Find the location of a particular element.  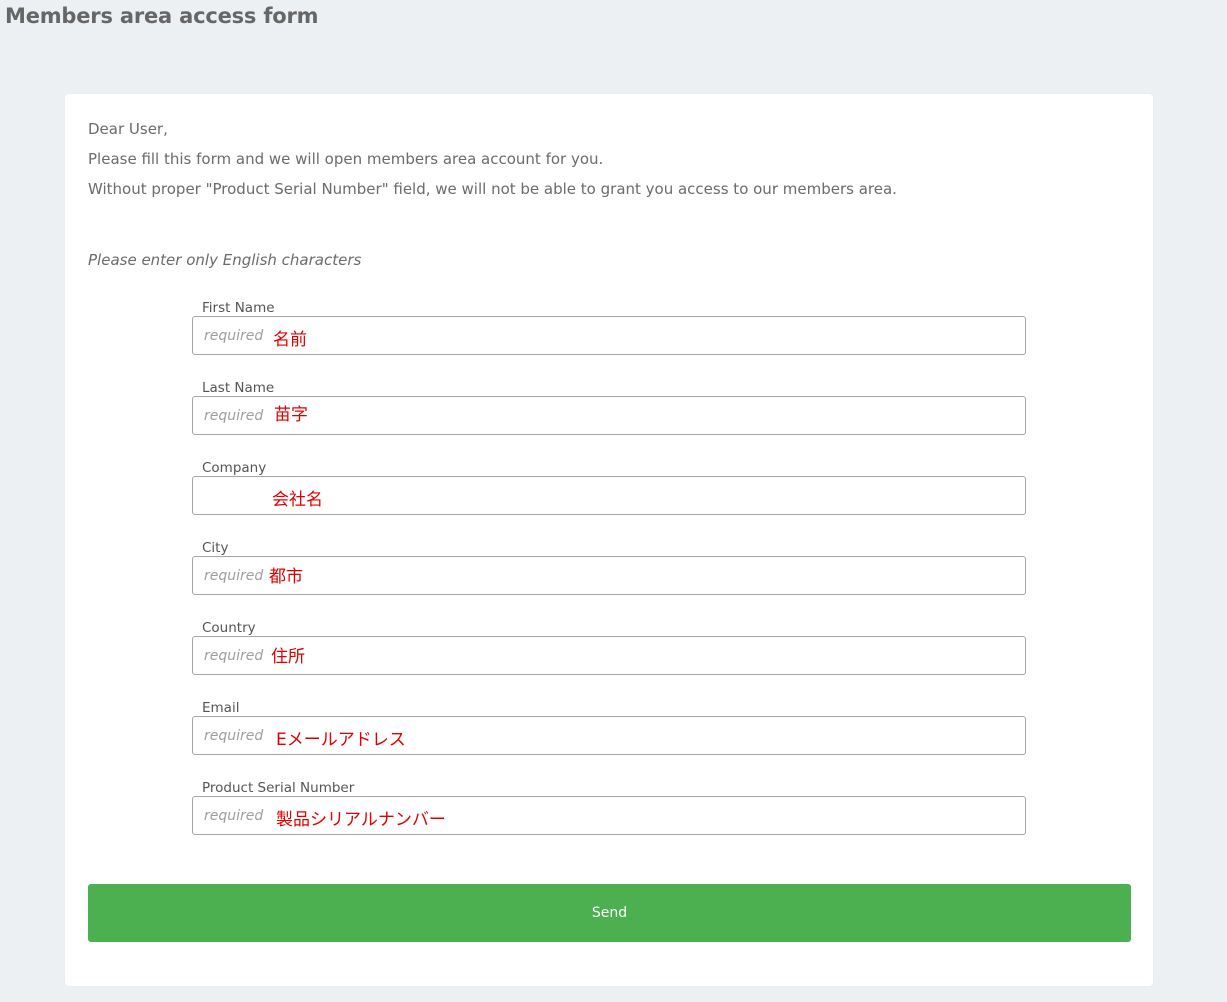

company-input is located at coordinates (609, 495).